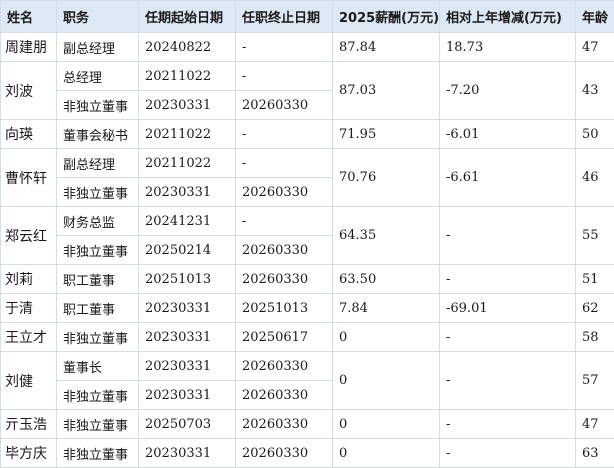  Describe the element at coordinates (386, 279) in the screenshot. I see `salary-value: 63.50` at that location.